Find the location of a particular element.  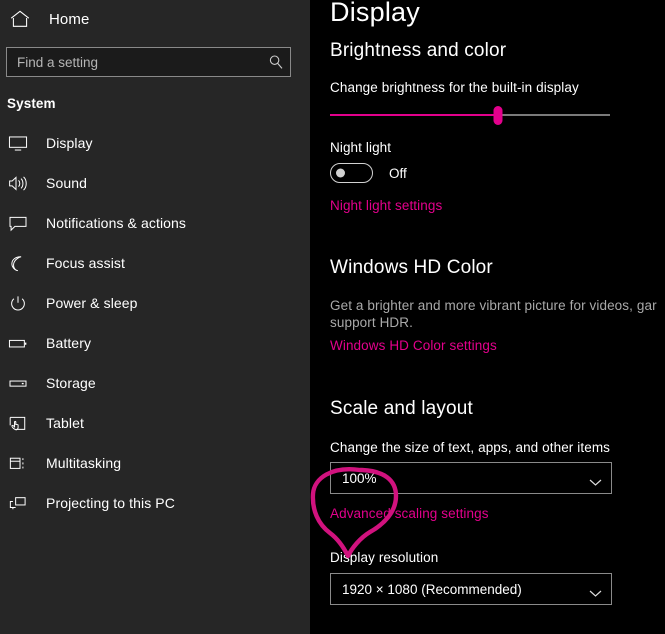

sidebar-item-label: Tablet is located at coordinates (65, 423).